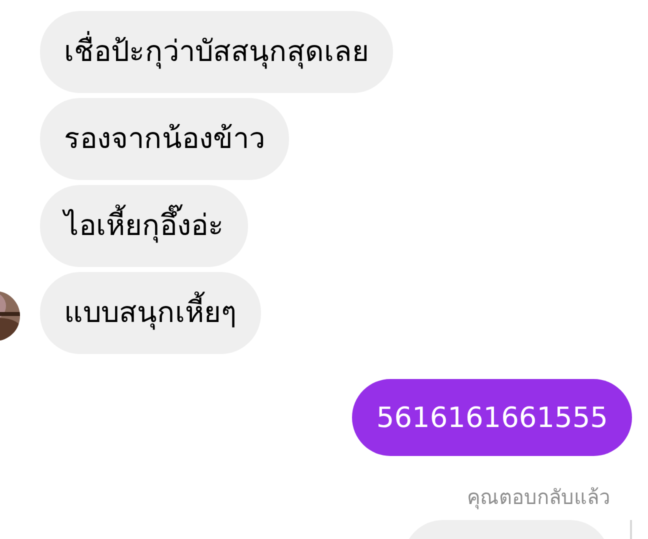  I want to click on reply-status: คุณตอบกลับแล้ว, so click(538, 498).